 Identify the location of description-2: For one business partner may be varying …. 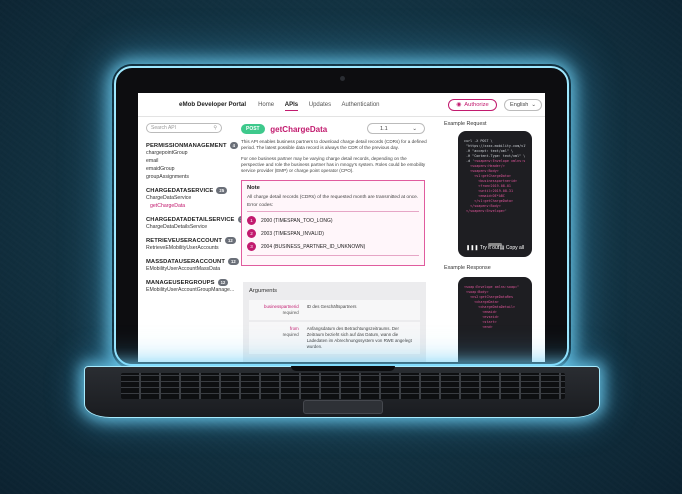
(333, 164).